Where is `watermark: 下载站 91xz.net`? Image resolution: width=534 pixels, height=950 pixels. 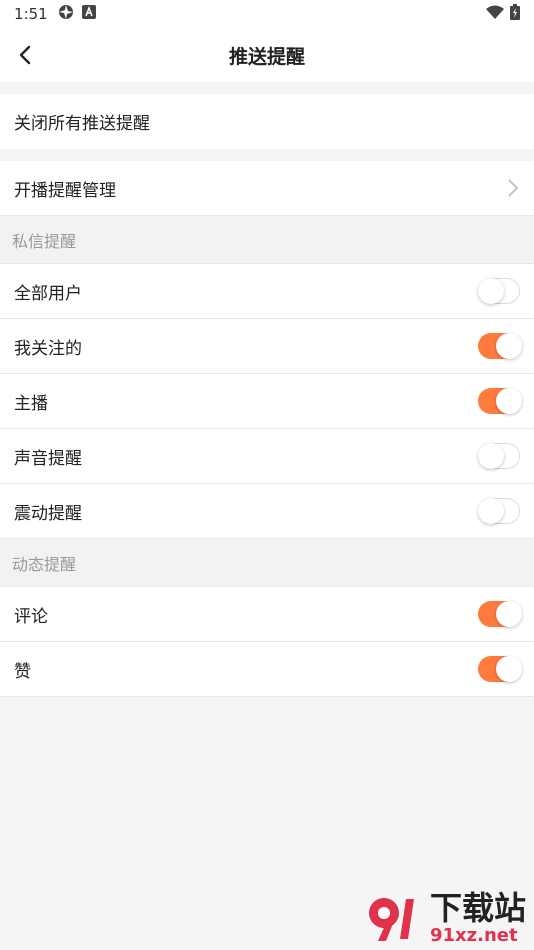 watermark: 下载站 91xz.net is located at coordinates (446, 918).